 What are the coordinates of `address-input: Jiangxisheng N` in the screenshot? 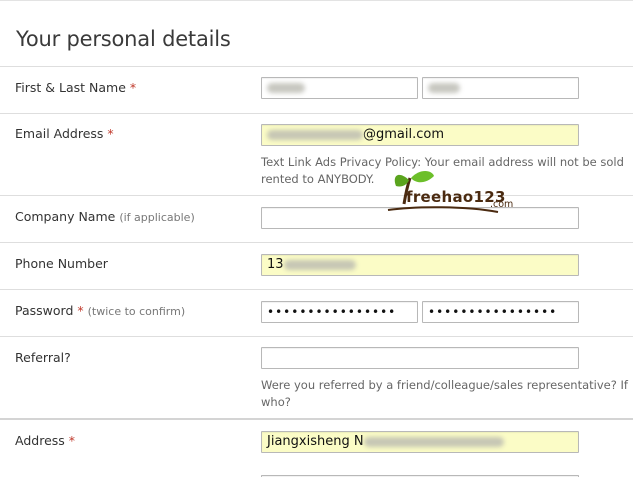 It's located at (420, 442).